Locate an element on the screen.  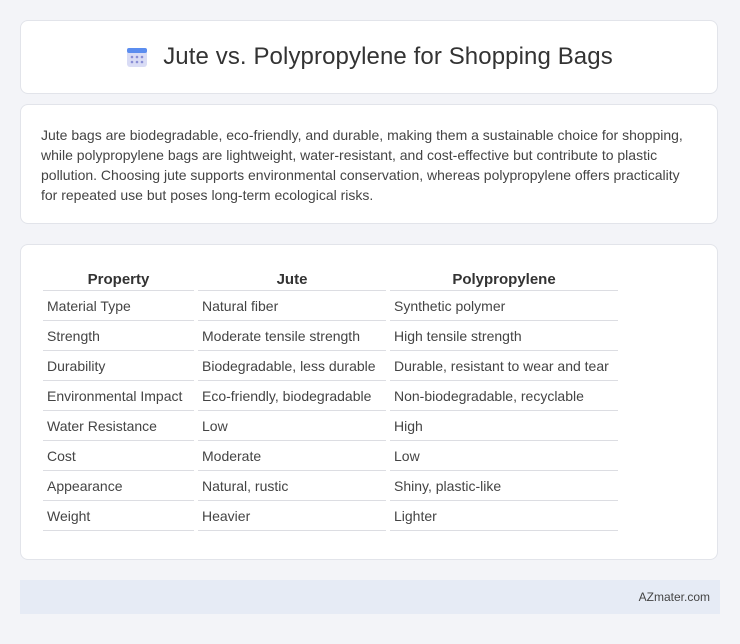
table-cell: Moderate is located at coordinates (292, 456).